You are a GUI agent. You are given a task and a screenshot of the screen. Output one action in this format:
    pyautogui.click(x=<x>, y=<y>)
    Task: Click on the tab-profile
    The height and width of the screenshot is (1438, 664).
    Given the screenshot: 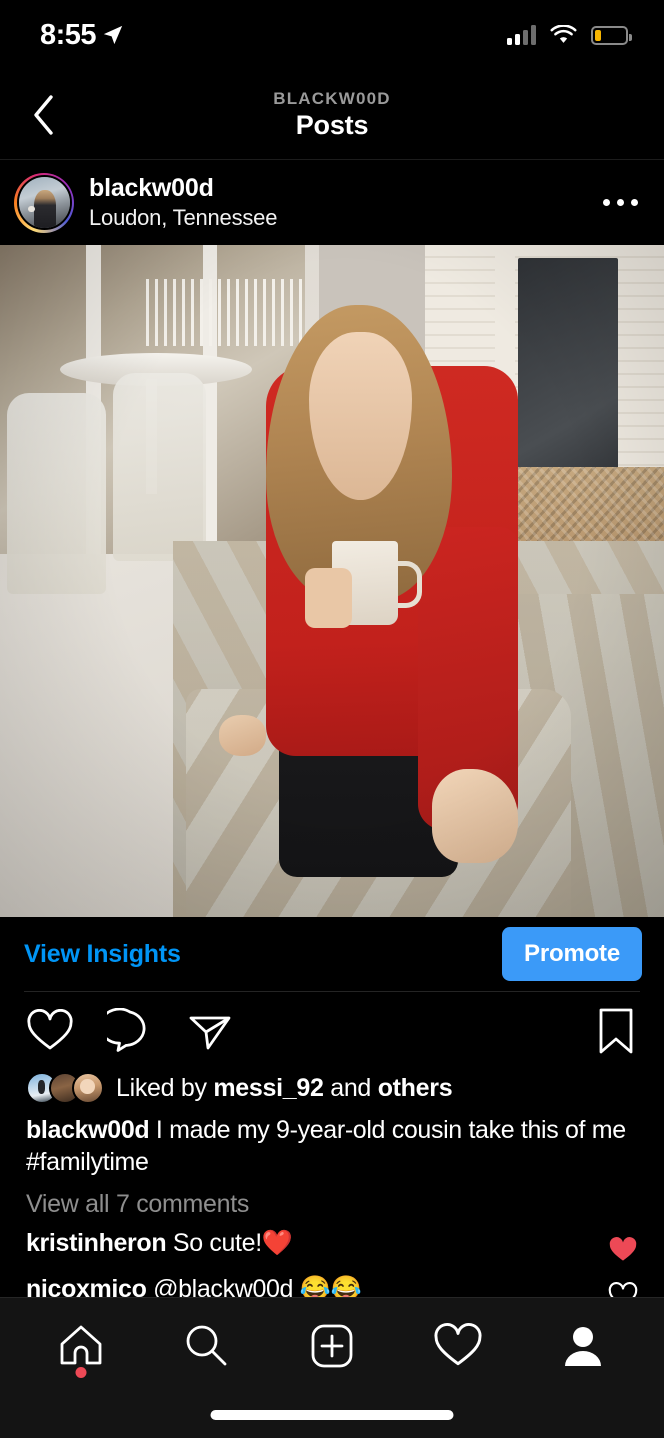 What is the action you would take?
    pyautogui.click(x=583, y=1346)
    